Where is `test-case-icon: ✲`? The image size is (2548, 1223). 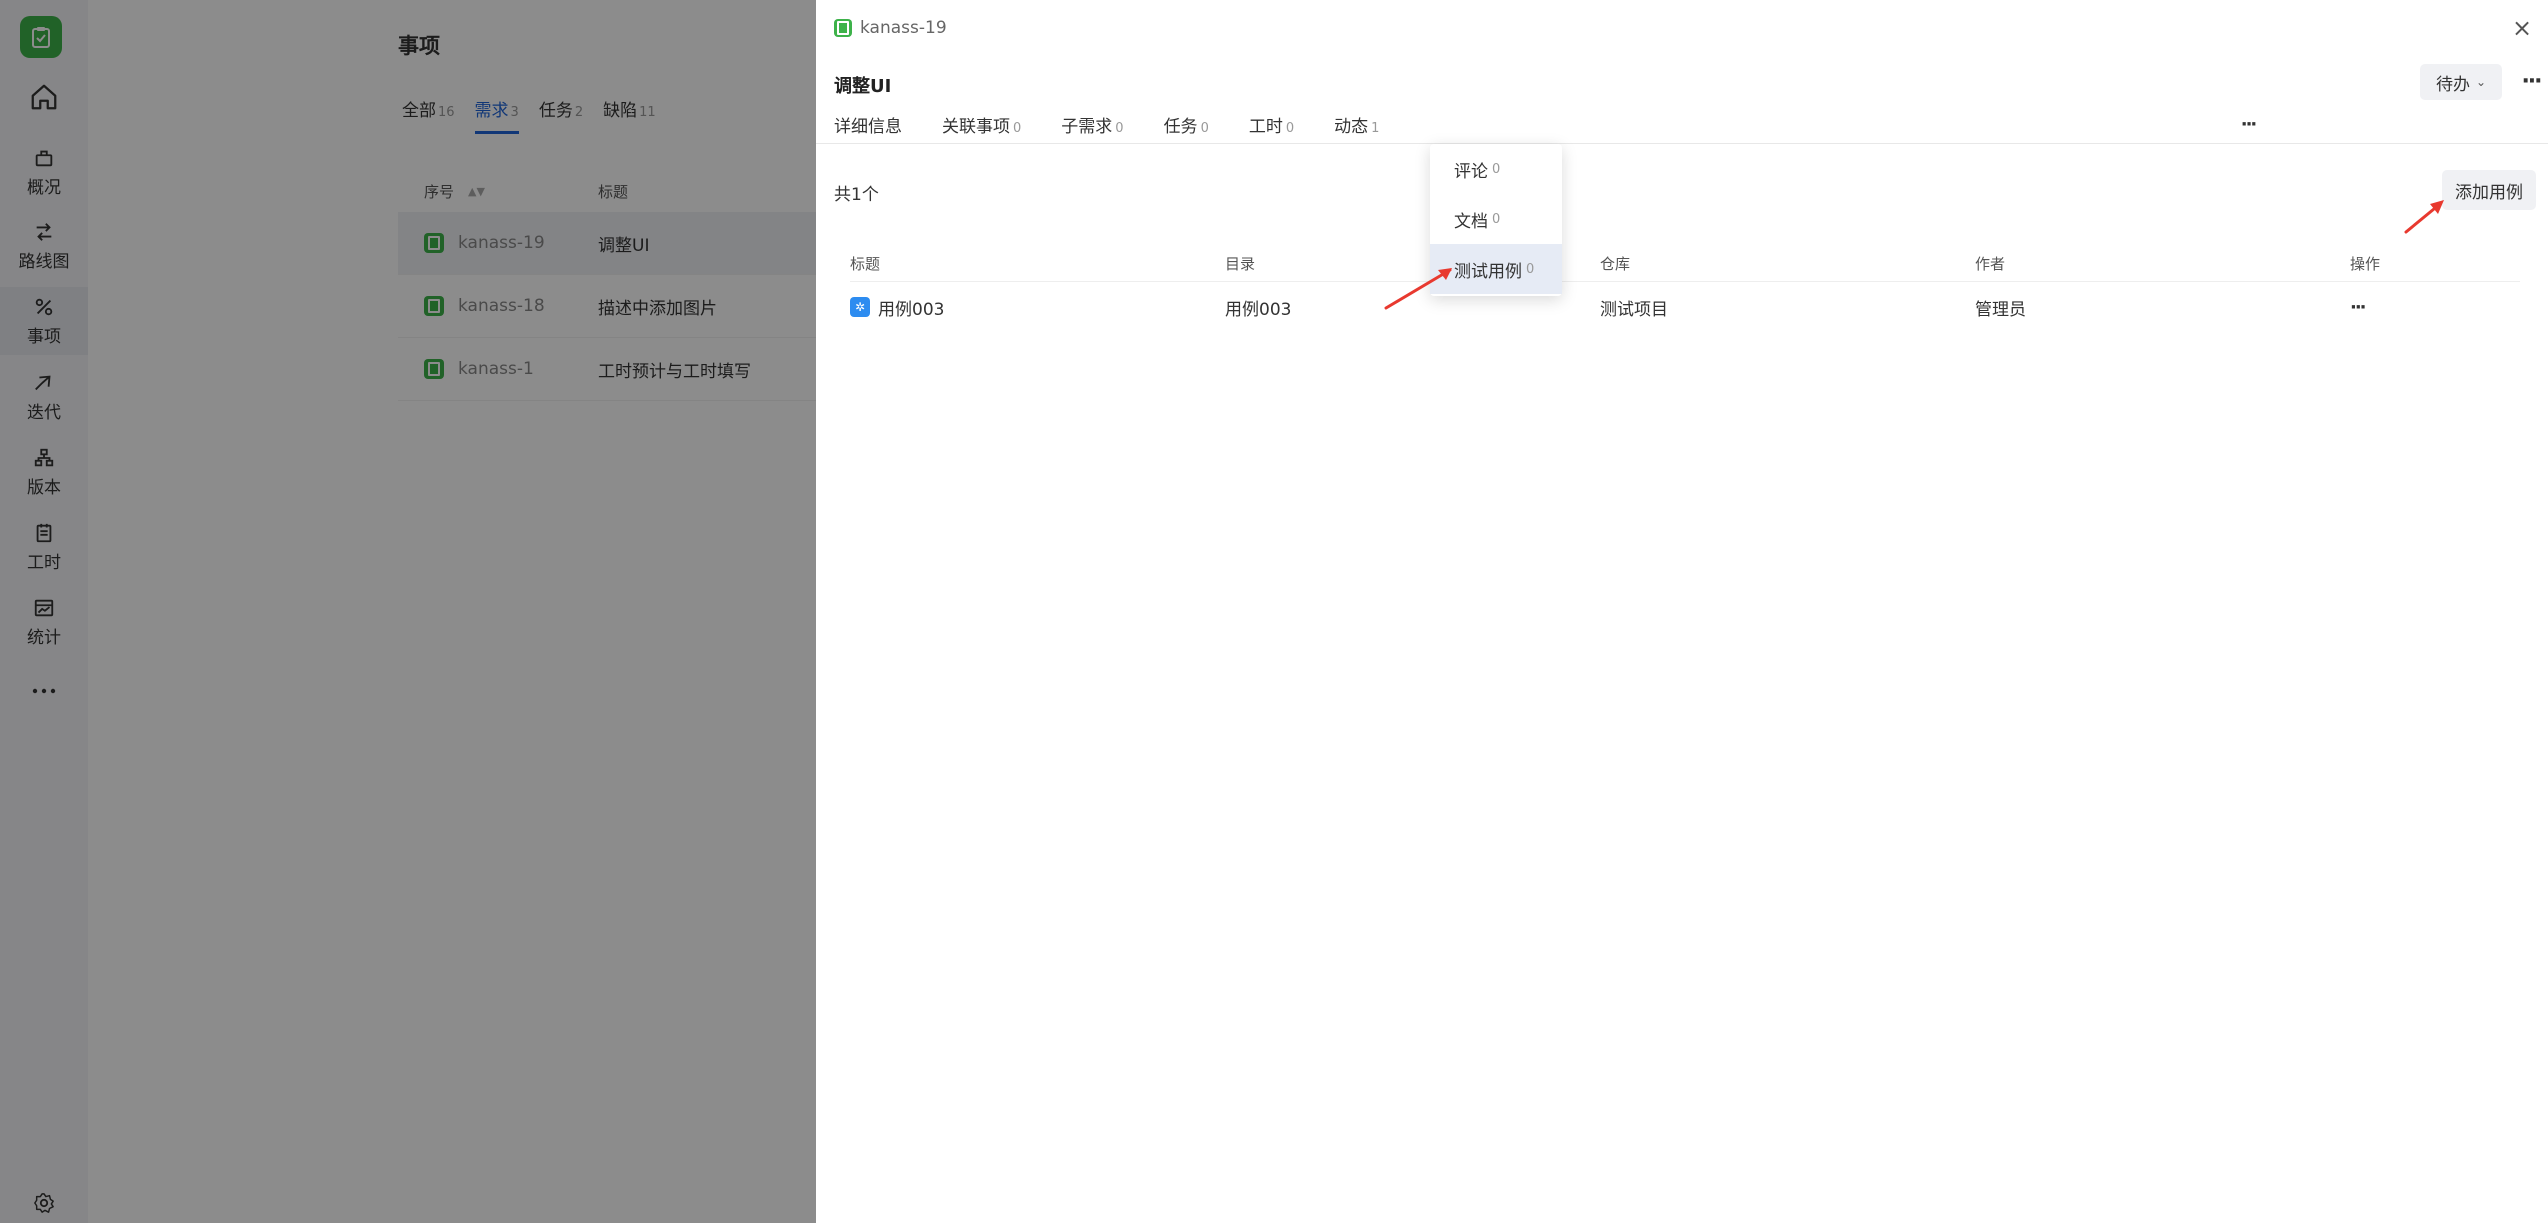
test-case-icon: ✲ is located at coordinates (860, 307).